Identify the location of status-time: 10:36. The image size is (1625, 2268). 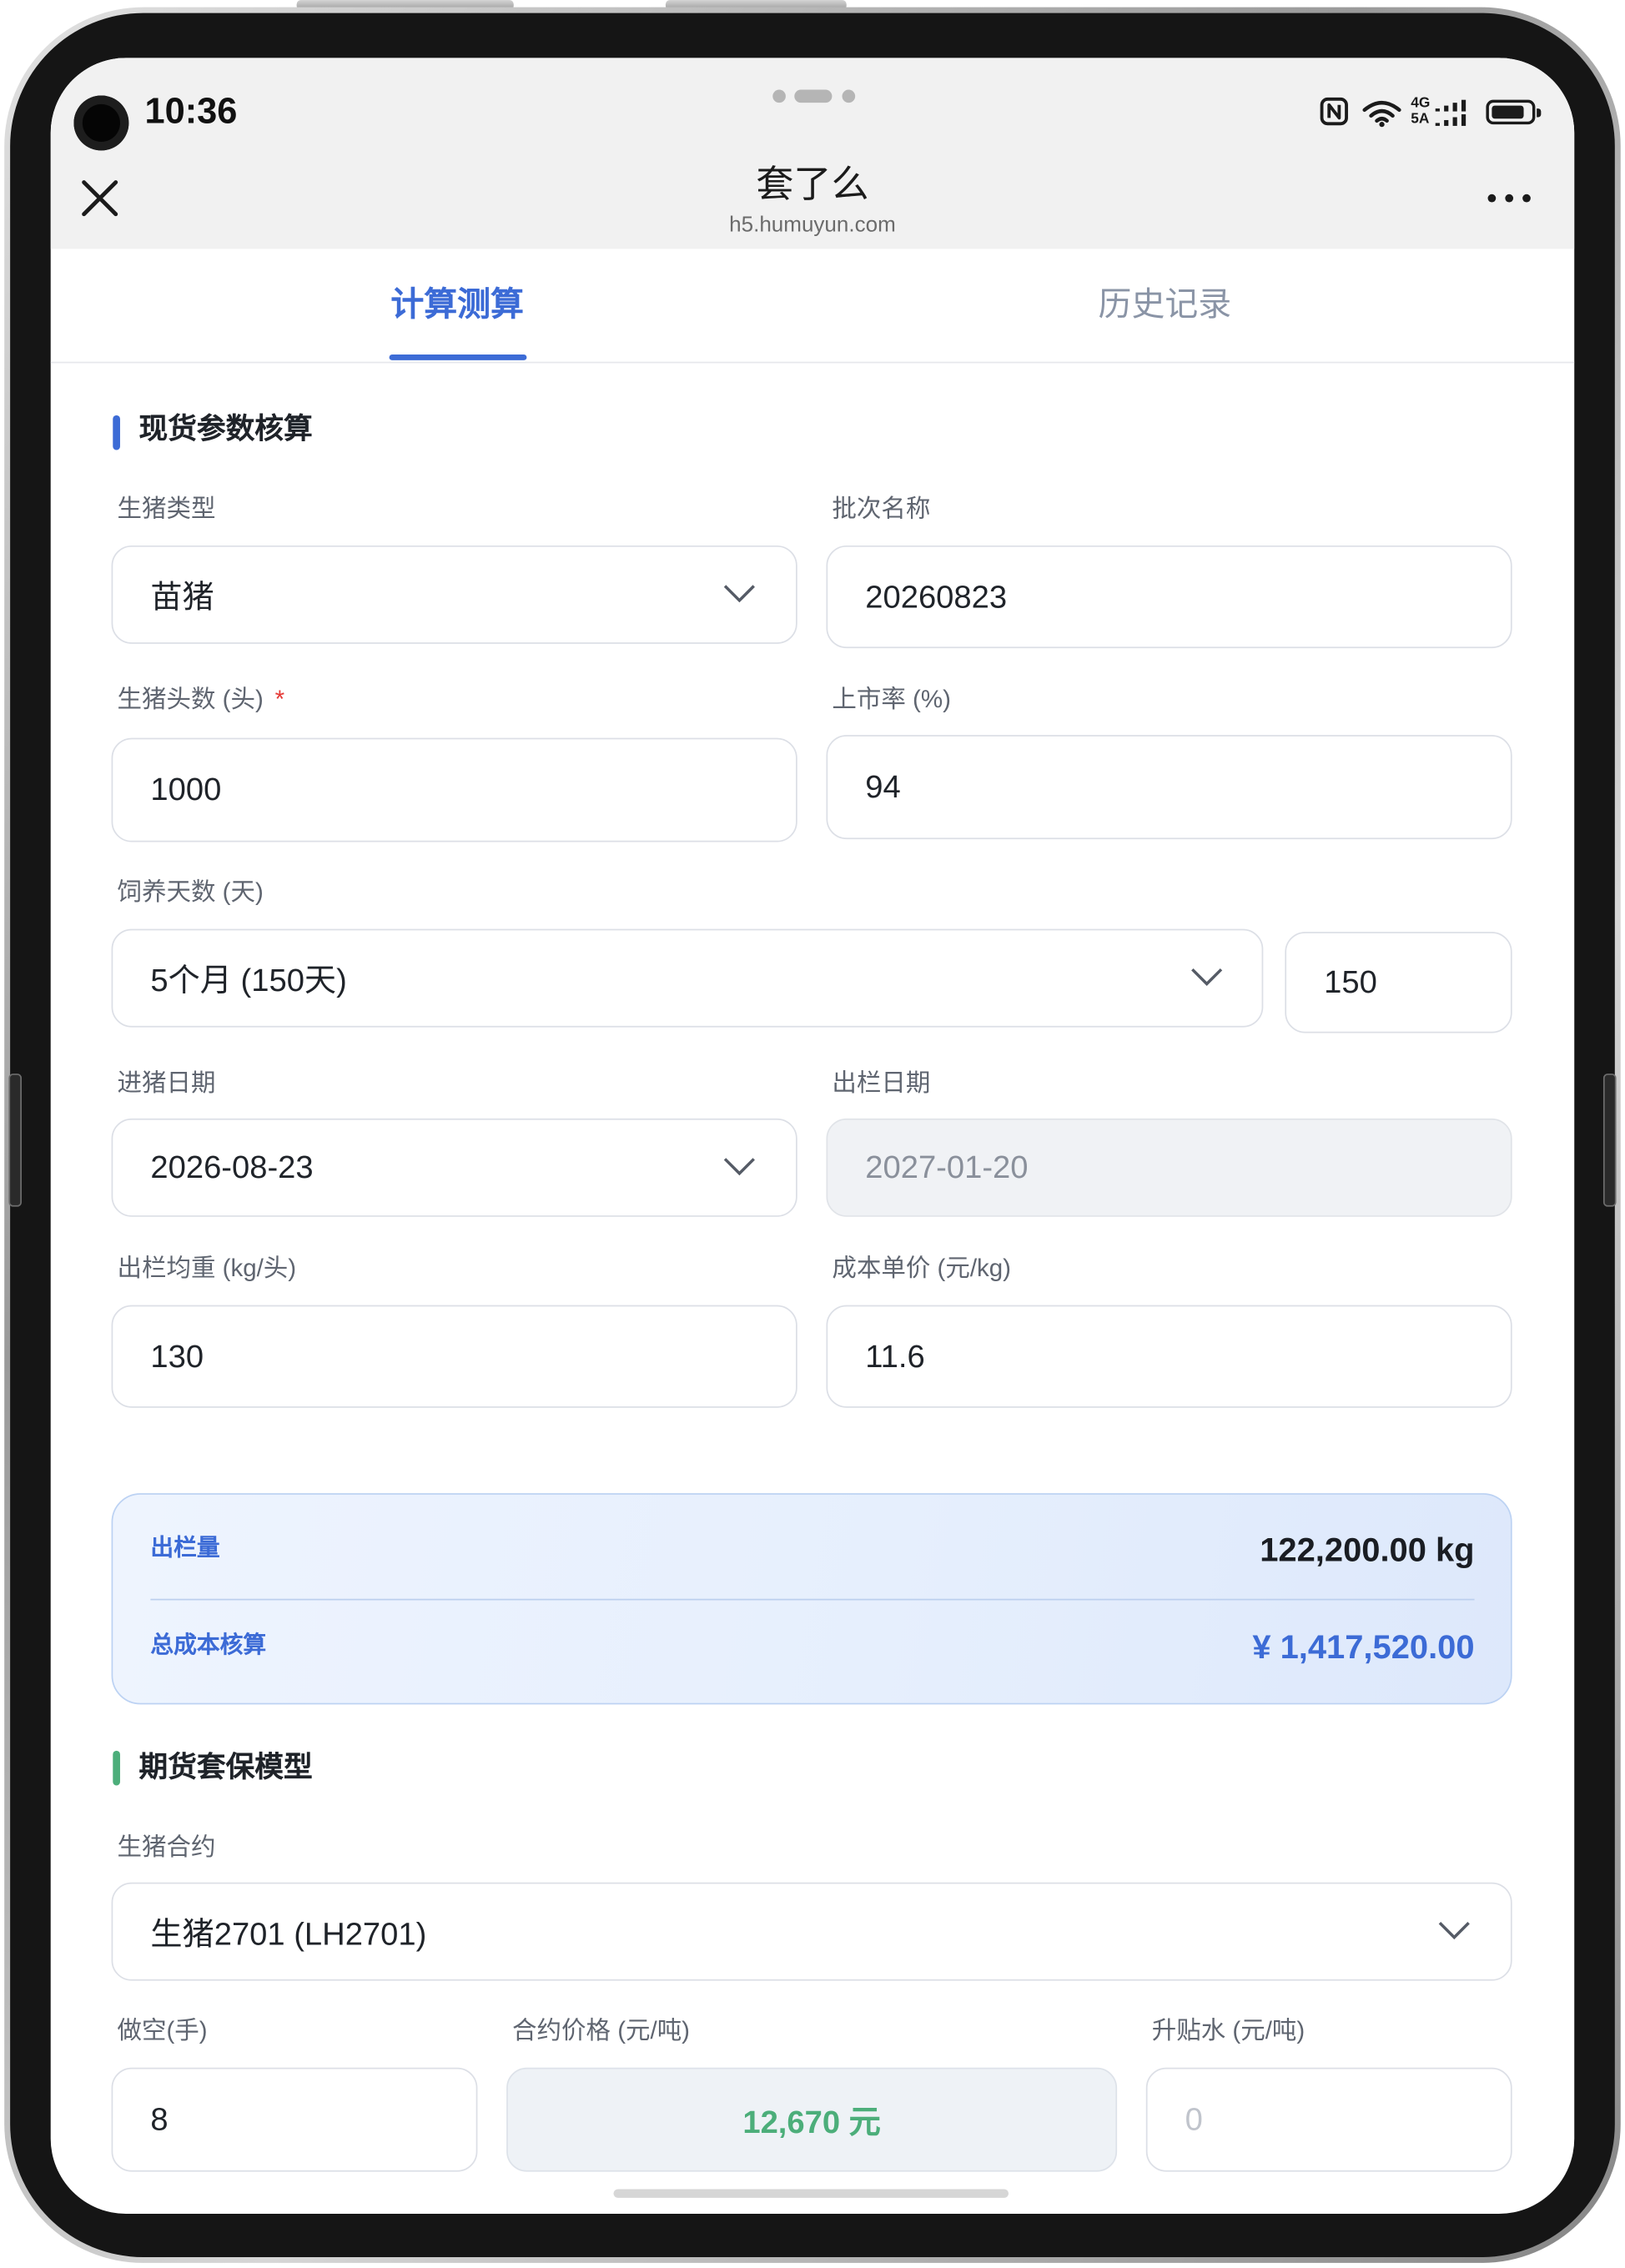
(191, 111).